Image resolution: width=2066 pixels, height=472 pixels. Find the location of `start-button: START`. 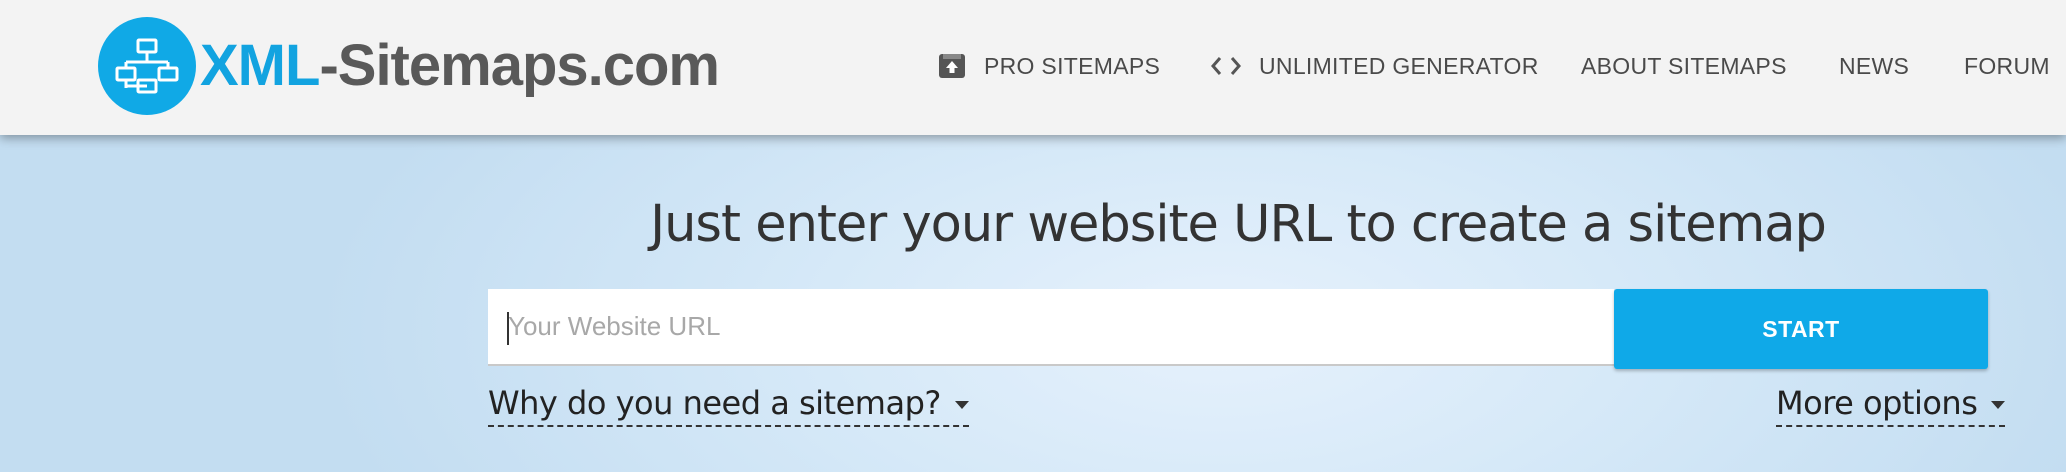

start-button: START is located at coordinates (1801, 329).